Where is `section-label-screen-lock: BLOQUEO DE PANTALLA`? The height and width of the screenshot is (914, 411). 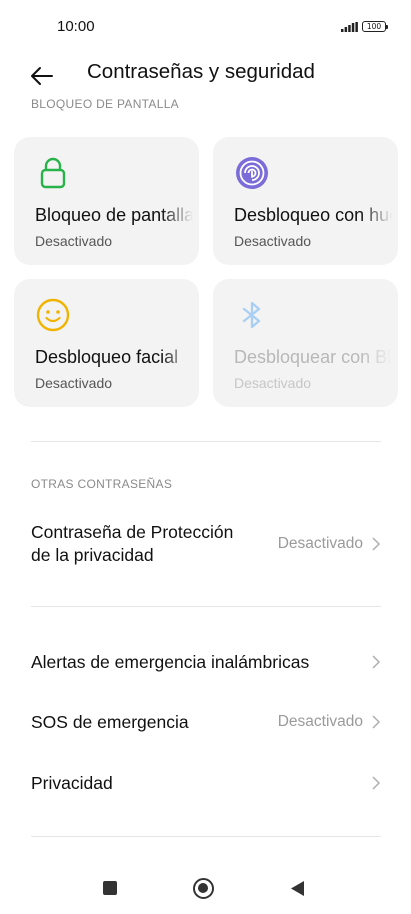 section-label-screen-lock: BLOQUEO DE PANTALLA is located at coordinates (105, 103).